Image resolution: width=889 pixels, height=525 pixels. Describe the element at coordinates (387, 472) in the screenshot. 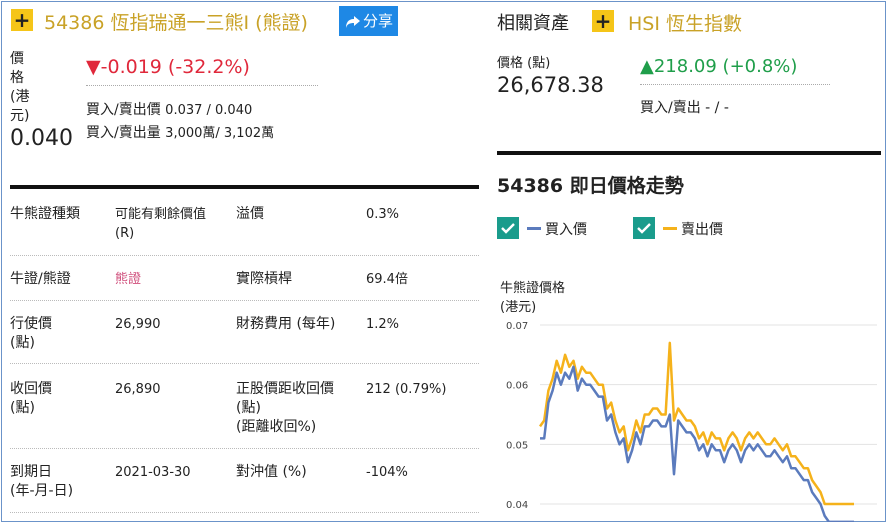

I see `detail-v2-4: -104%` at that location.